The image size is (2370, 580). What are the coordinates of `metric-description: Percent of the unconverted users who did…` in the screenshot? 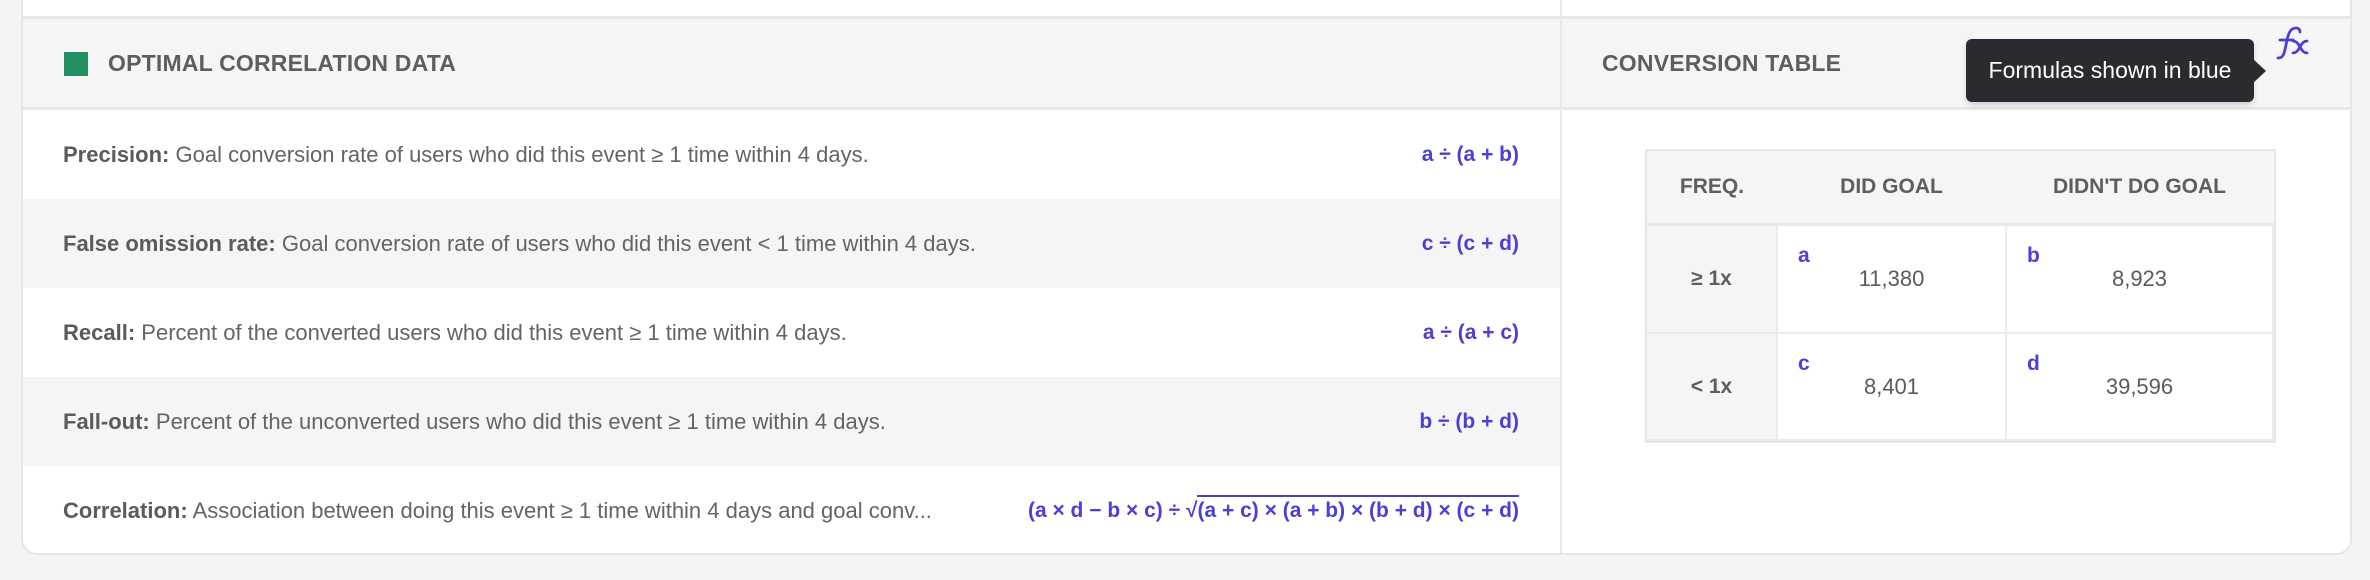 It's located at (520, 421).